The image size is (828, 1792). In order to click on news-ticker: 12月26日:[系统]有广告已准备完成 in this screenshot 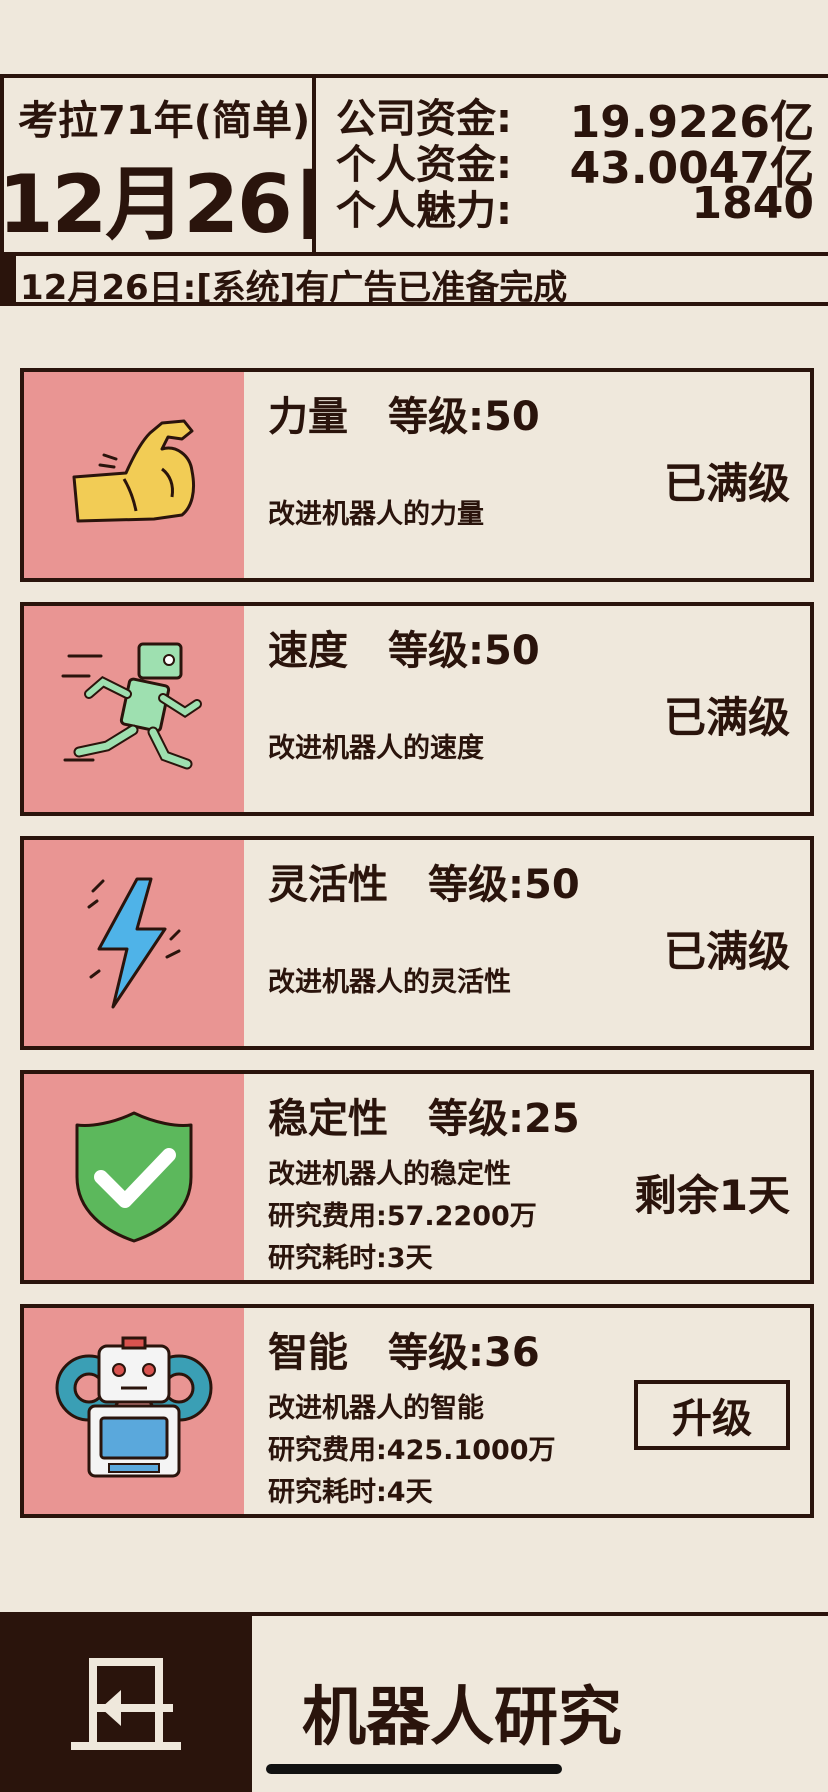, I will do `click(414, 282)`.